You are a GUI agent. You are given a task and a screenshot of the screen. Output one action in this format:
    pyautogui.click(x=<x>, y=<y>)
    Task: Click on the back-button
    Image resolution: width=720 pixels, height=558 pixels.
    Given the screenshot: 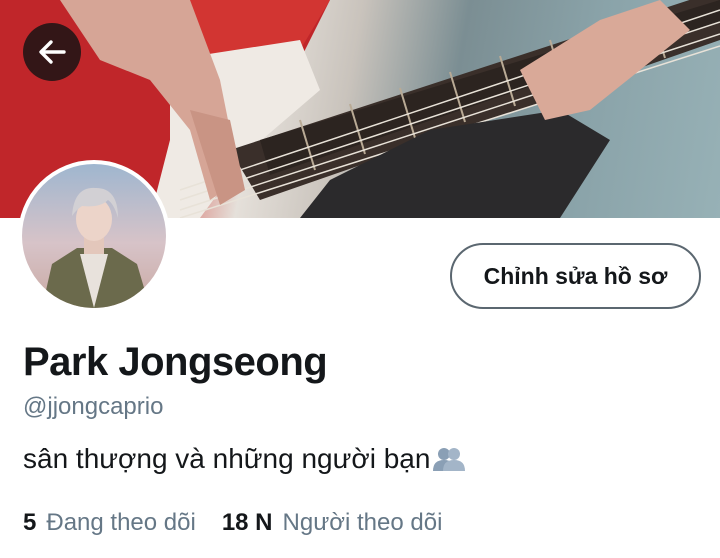 What is the action you would take?
    pyautogui.click(x=52, y=52)
    